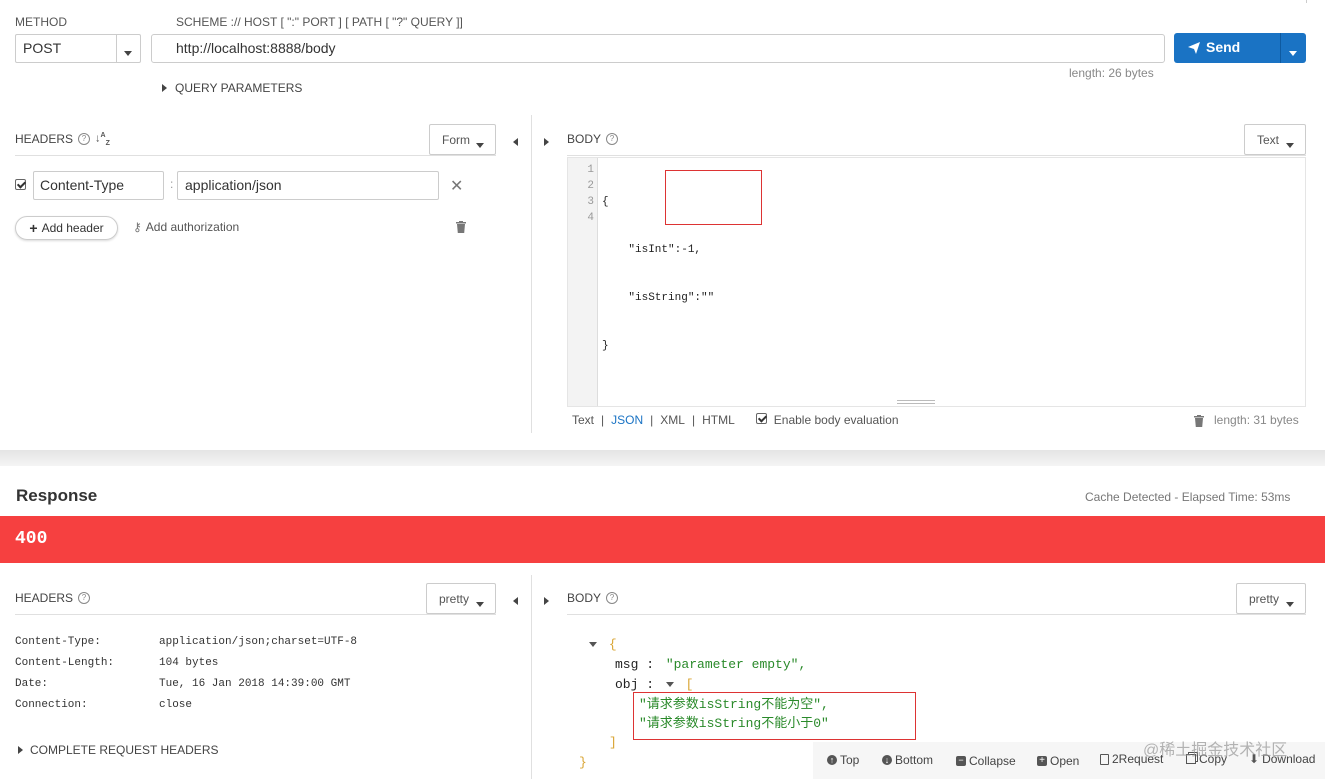 The height and width of the screenshot is (779, 1325). I want to click on bottom-label: Bottom, so click(914, 760).